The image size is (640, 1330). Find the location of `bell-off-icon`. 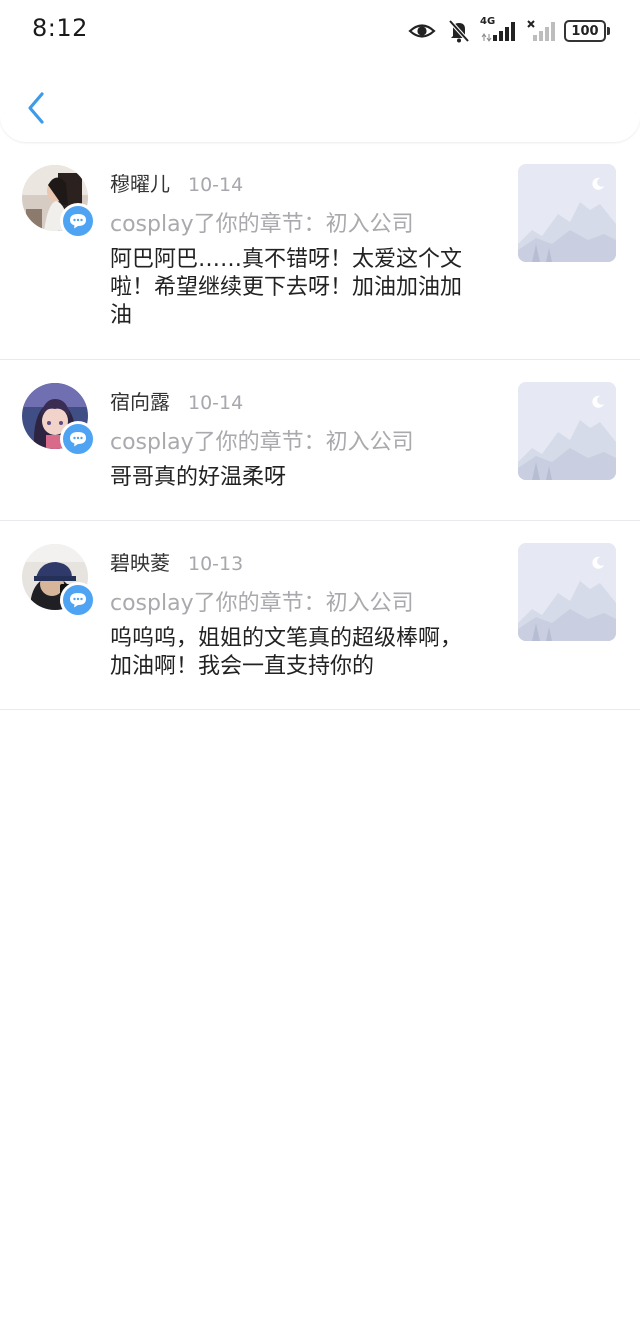

bell-off-icon is located at coordinates (459, 31).